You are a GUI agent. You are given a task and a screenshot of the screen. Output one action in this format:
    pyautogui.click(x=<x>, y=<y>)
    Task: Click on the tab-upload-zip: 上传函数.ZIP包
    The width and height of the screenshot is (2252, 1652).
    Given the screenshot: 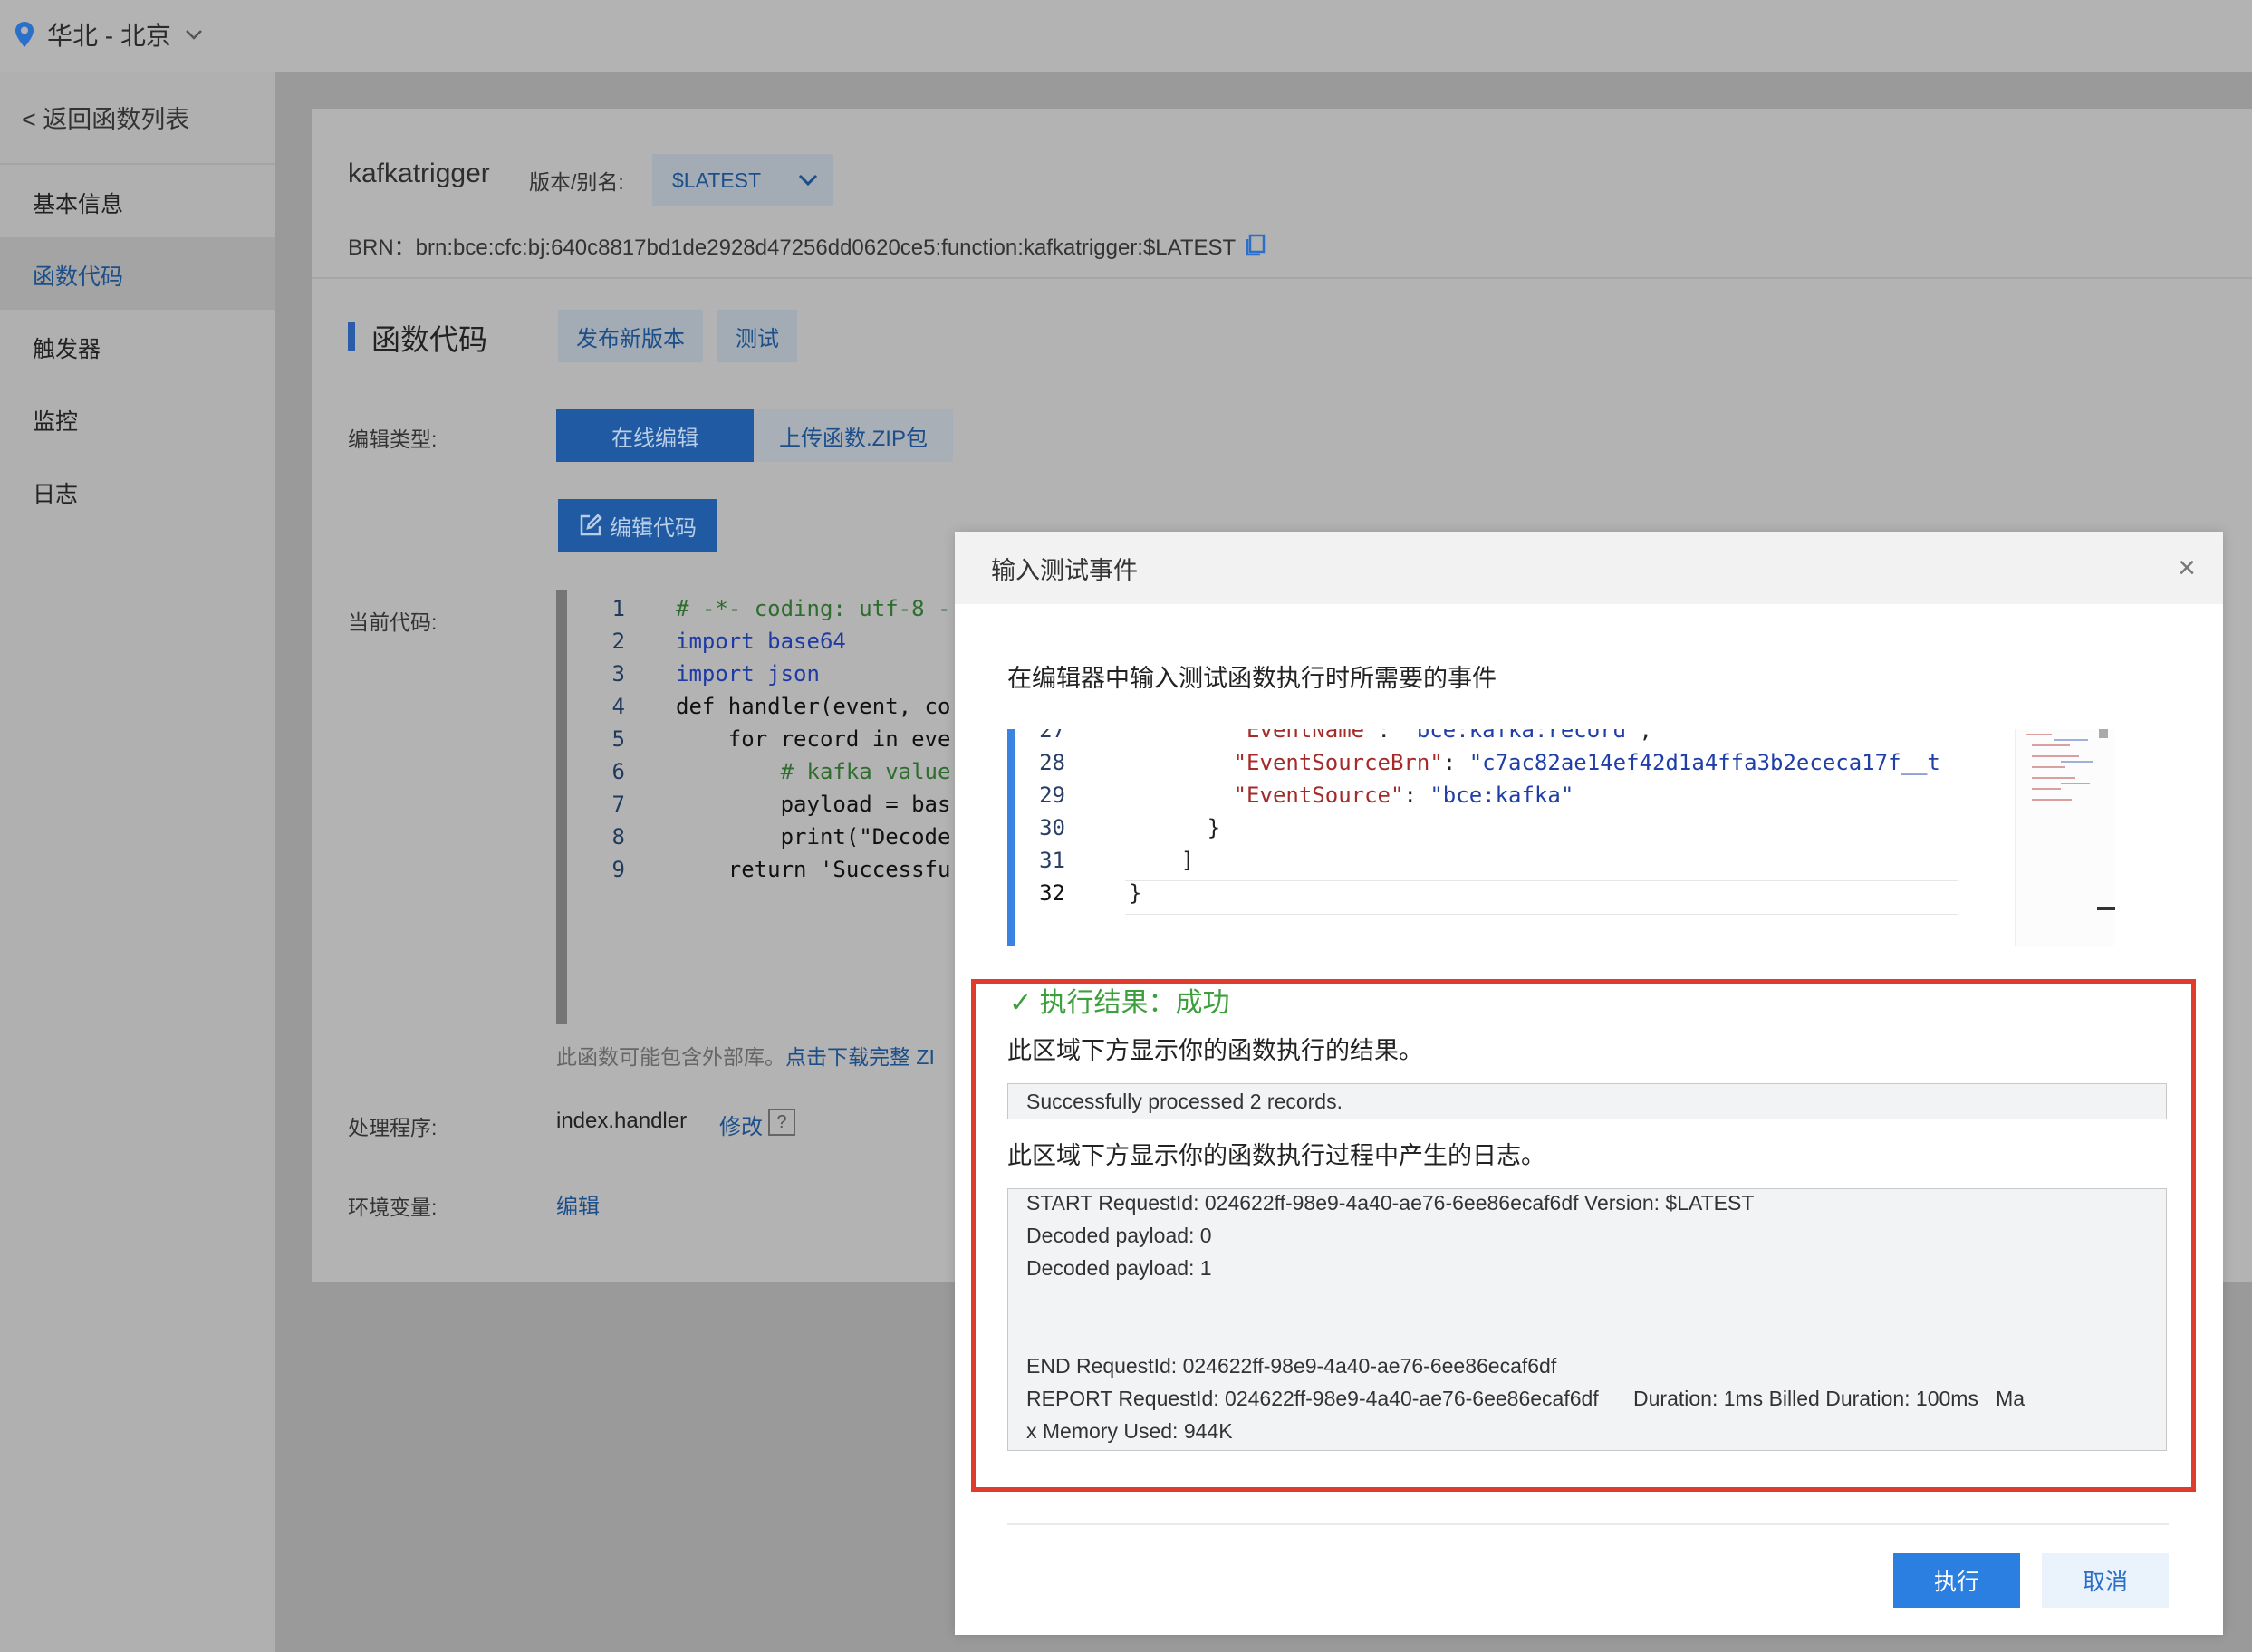 What is the action you would take?
    pyautogui.click(x=853, y=435)
    